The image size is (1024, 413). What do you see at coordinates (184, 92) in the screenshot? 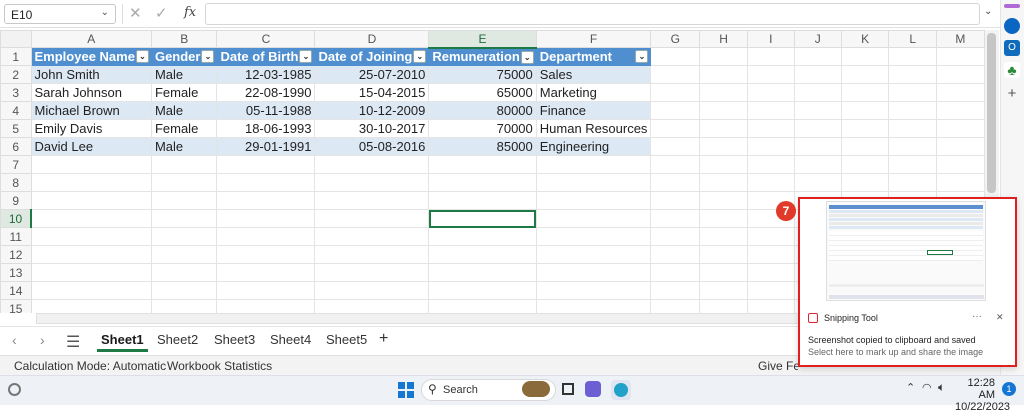
I see `cell-B3: Female` at bounding box center [184, 92].